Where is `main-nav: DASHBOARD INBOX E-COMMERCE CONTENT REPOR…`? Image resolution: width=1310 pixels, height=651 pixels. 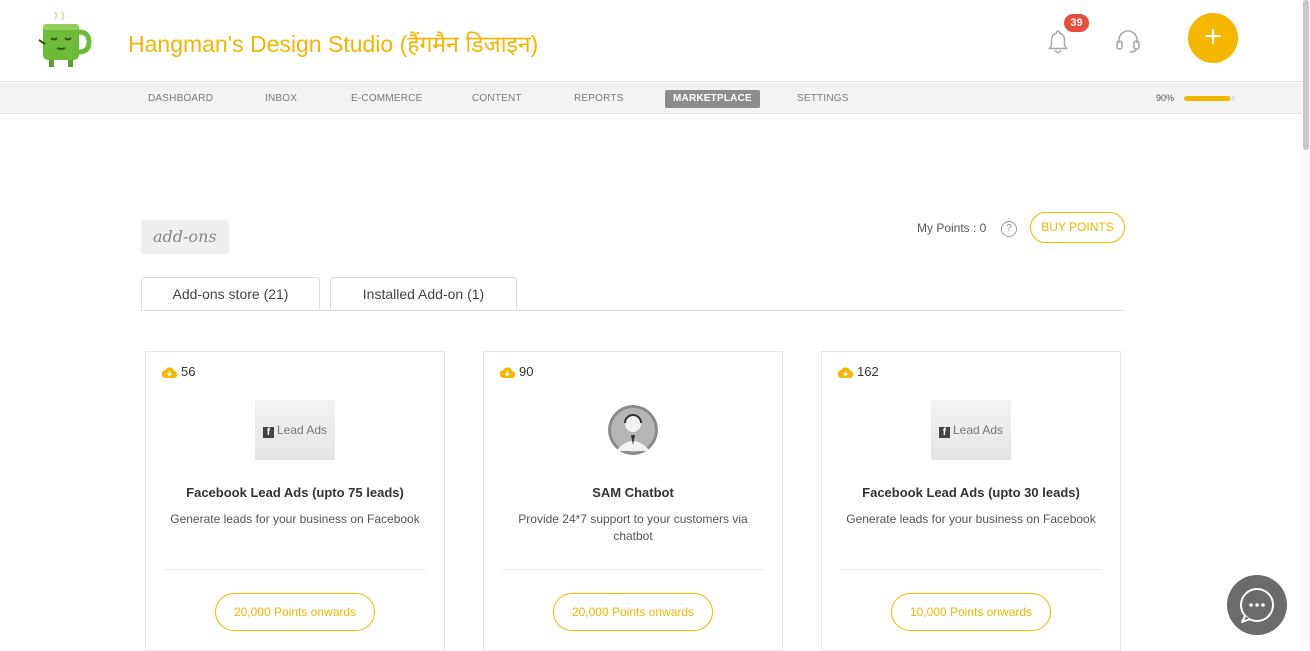 main-nav: DASHBOARD INBOX E-COMMERCE CONTENT REPOR… is located at coordinates (655, 98).